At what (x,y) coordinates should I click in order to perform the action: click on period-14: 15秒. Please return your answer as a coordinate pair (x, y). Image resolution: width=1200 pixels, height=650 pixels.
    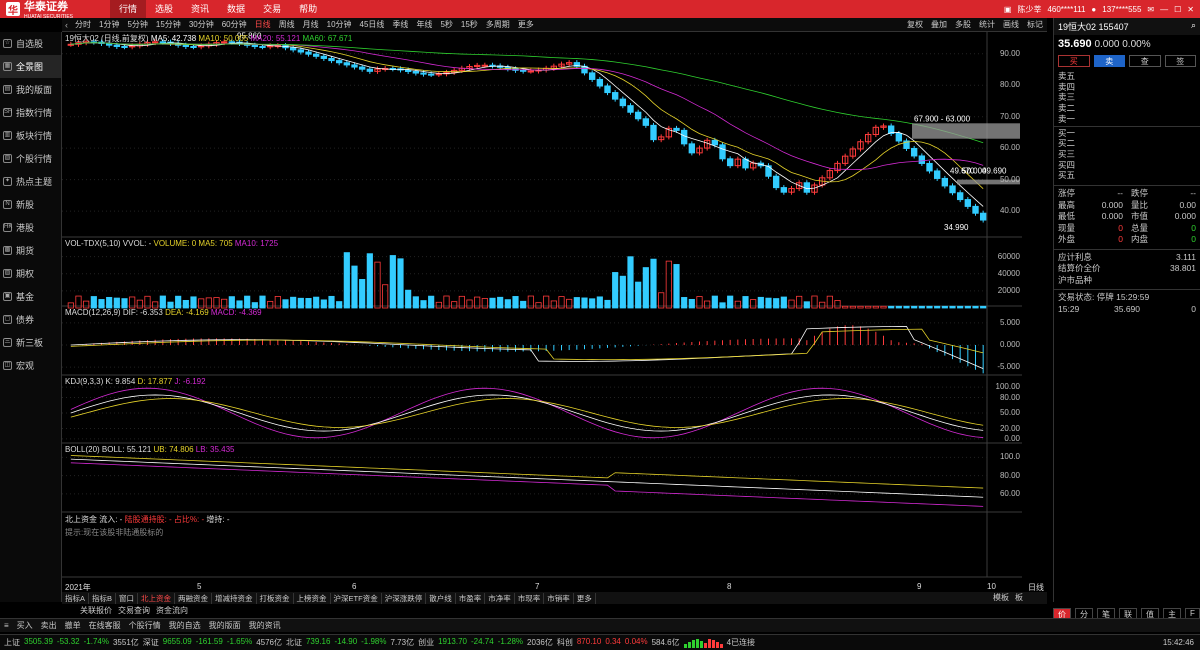
    Looking at the image, I should click on (469, 24).